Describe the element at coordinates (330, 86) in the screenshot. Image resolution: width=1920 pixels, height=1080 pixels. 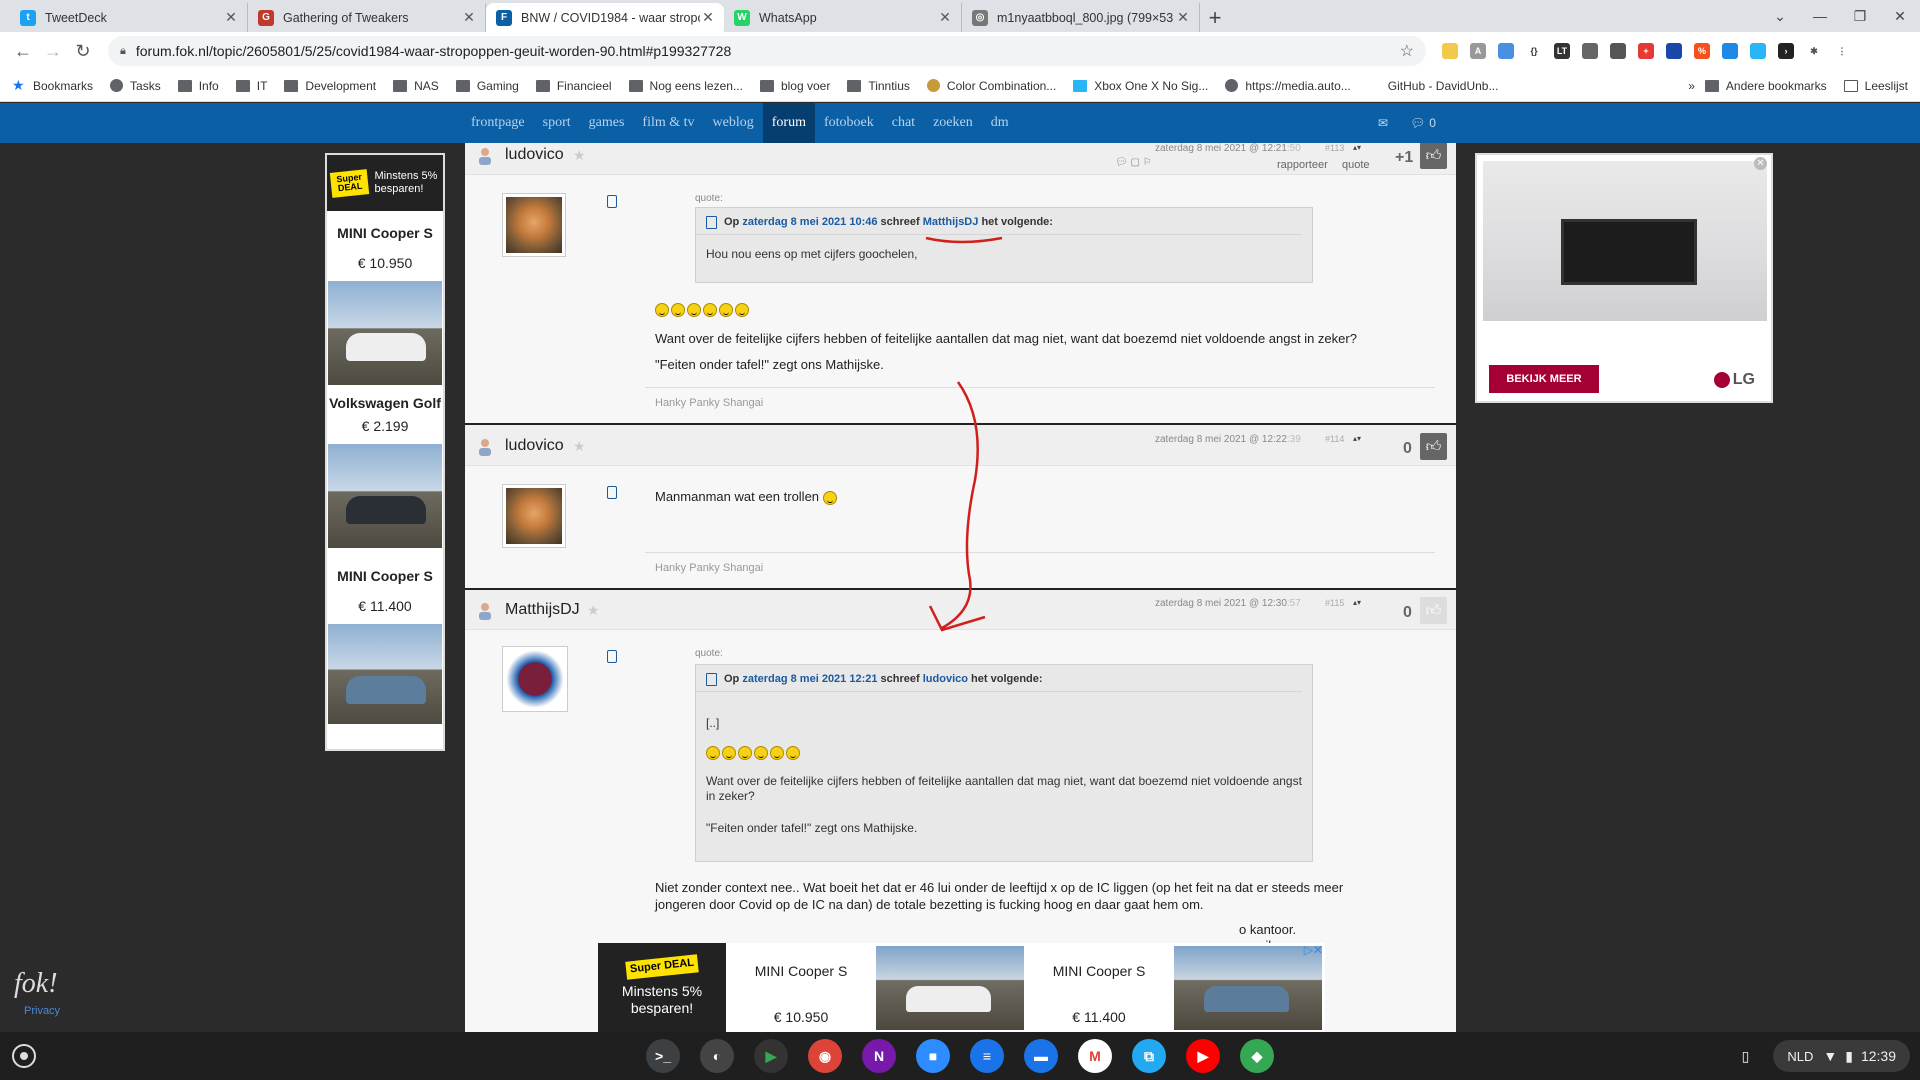
I see `bookmark-folder-development: Development` at that location.